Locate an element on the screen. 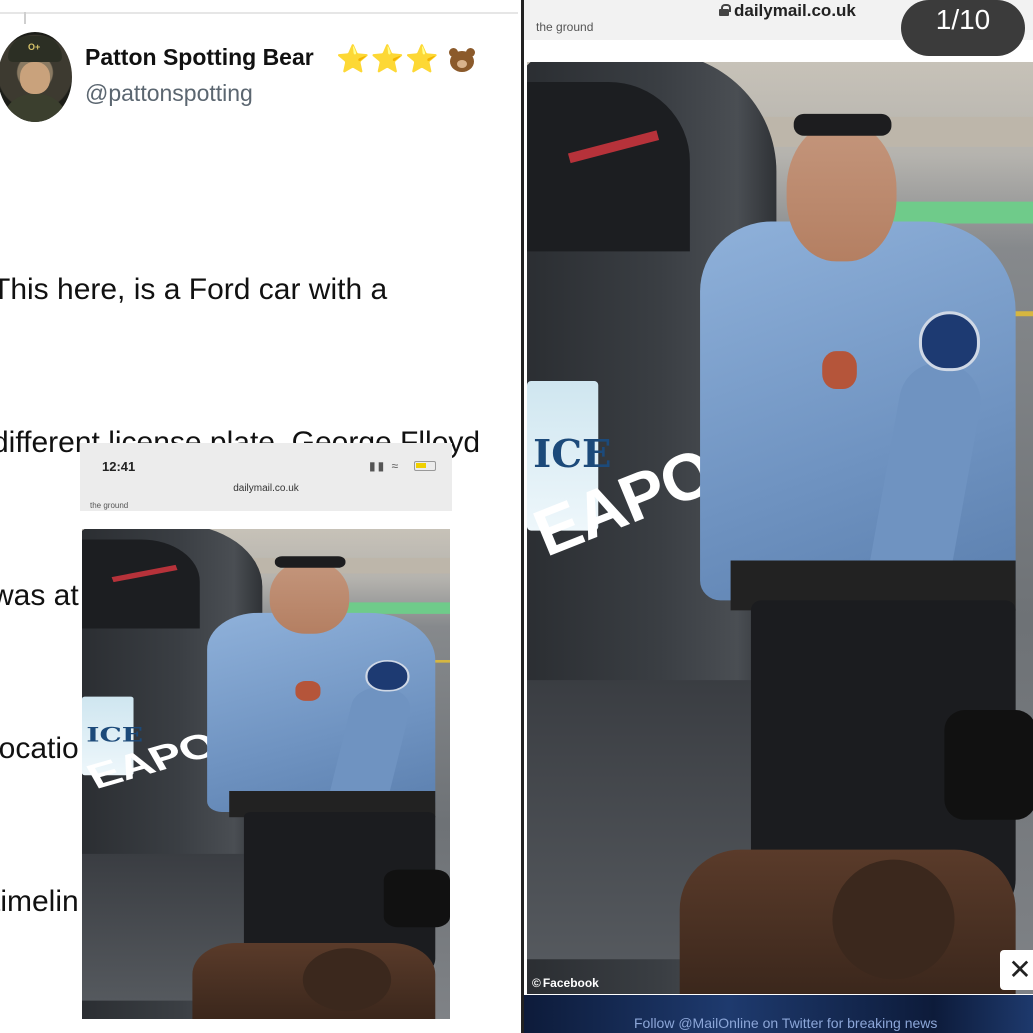 The height and width of the screenshot is (1033, 1033). image-counter: 1/10 is located at coordinates (963, 28).